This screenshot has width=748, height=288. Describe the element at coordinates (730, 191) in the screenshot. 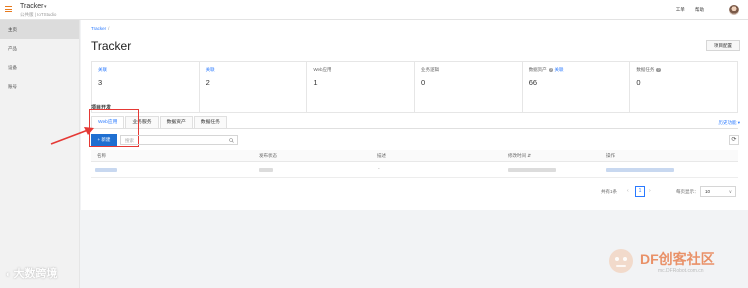

I see `chevron-down-icon: ∨` at that location.